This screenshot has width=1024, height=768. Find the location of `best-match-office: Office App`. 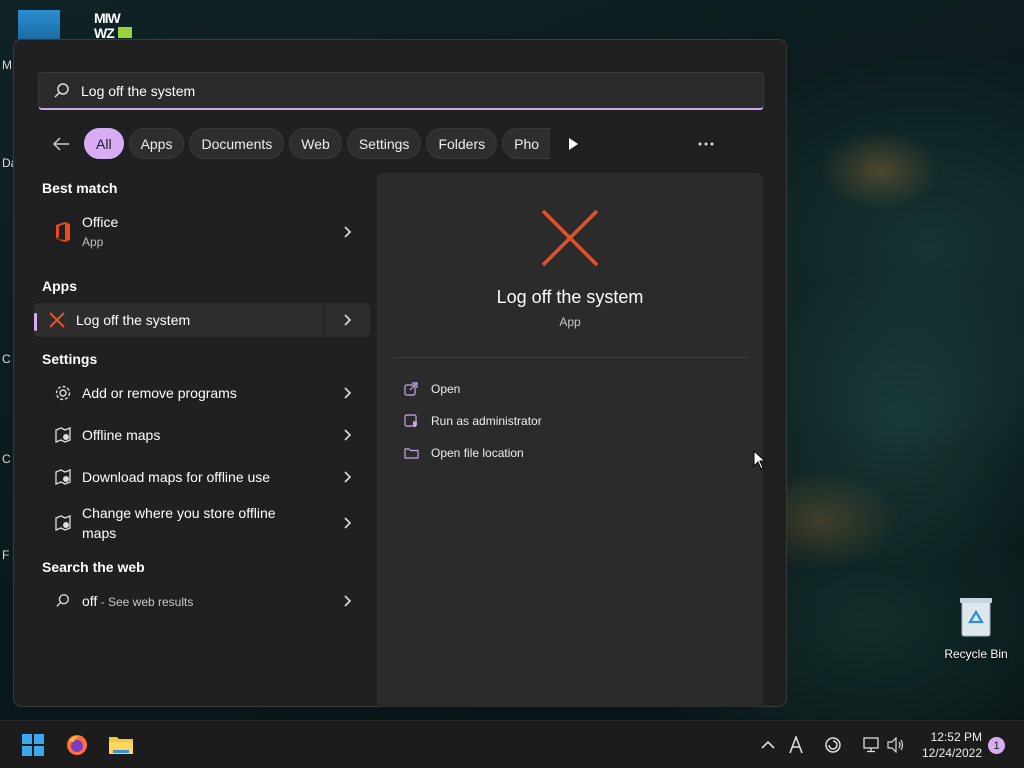

best-match-office: Office App is located at coordinates (206, 232).